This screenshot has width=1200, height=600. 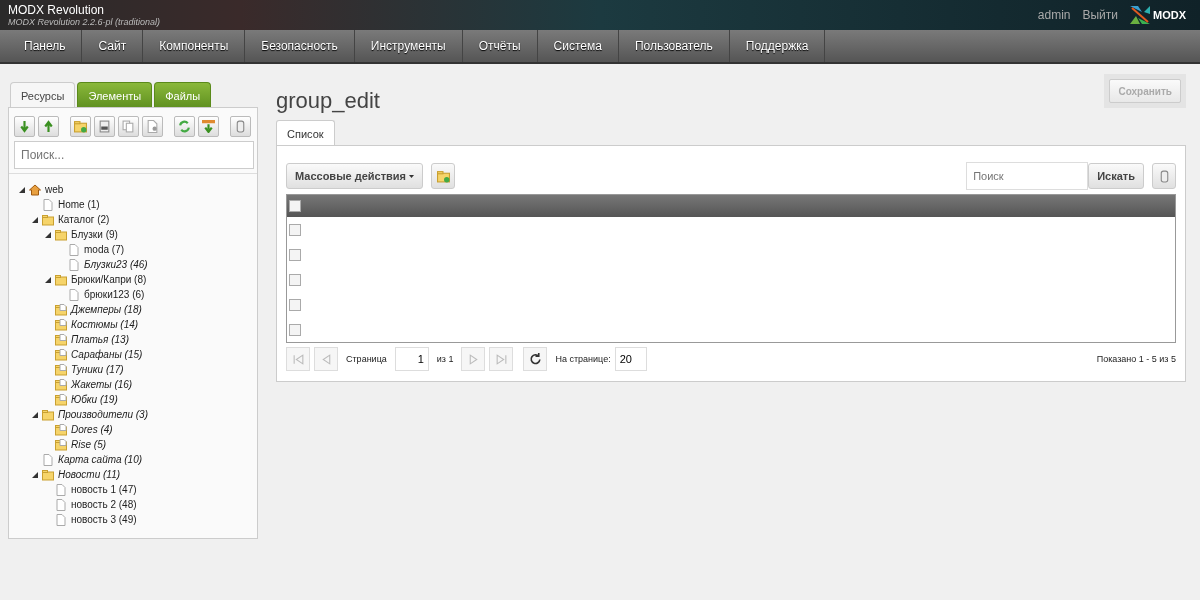 What do you see at coordinates (1054, 15) in the screenshot?
I see `user-link: admin` at bounding box center [1054, 15].